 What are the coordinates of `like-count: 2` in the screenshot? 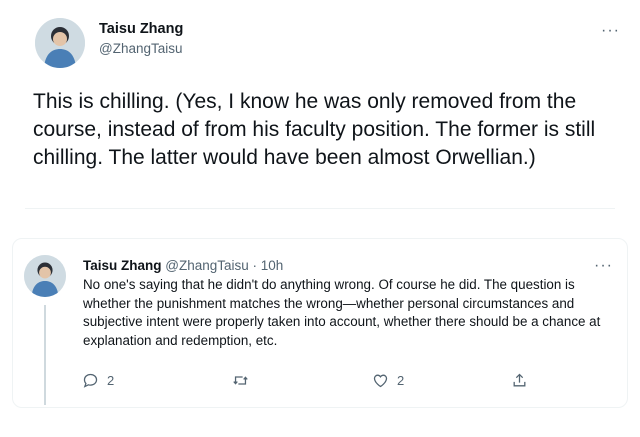 It's located at (401, 380).